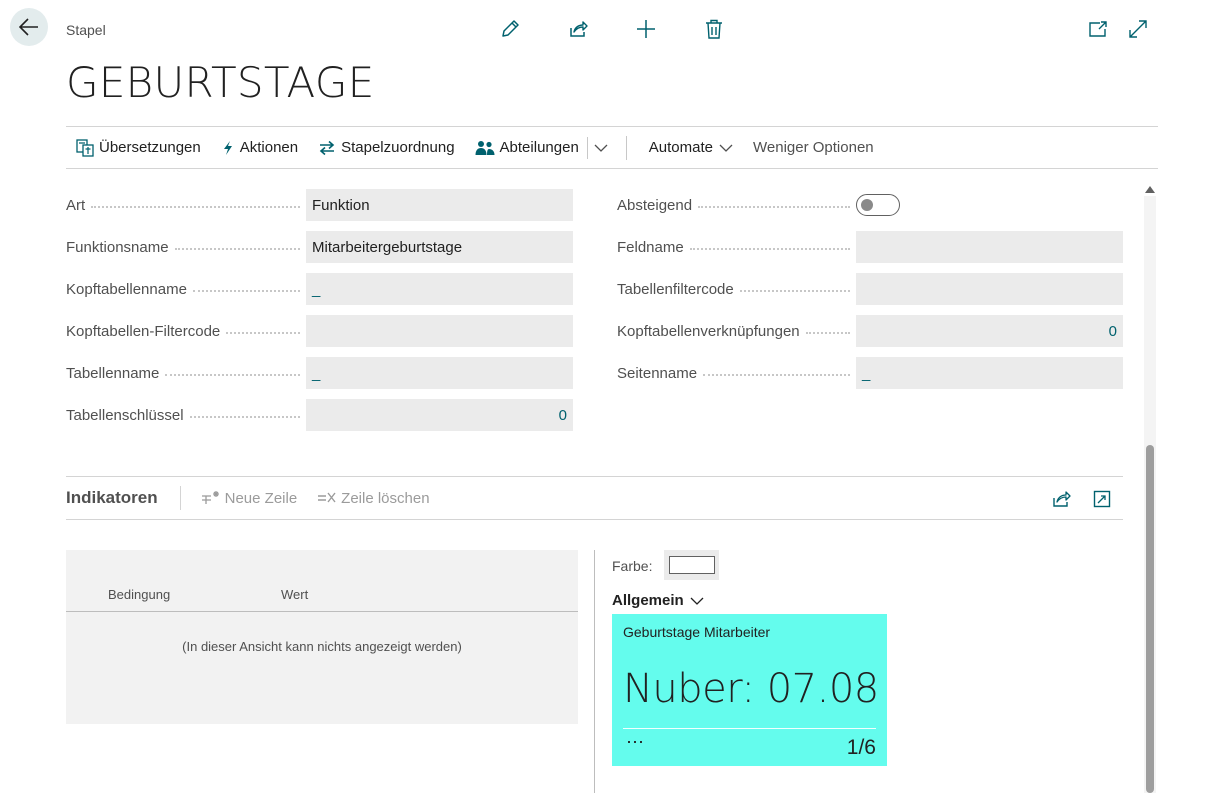 The image size is (1212, 793). What do you see at coordinates (439, 415) in the screenshot?
I see `tabellenschluessel-input: 0` at bounding box center [439, 415].